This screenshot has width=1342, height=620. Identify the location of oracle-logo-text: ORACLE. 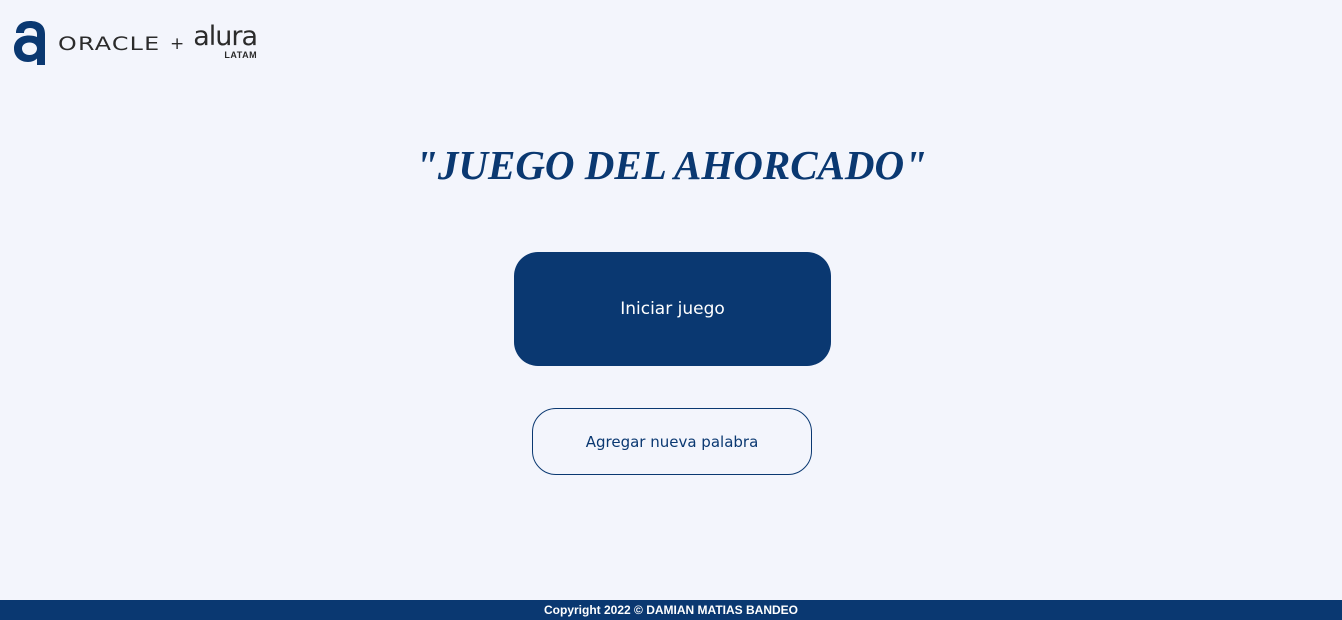
(109, 43).